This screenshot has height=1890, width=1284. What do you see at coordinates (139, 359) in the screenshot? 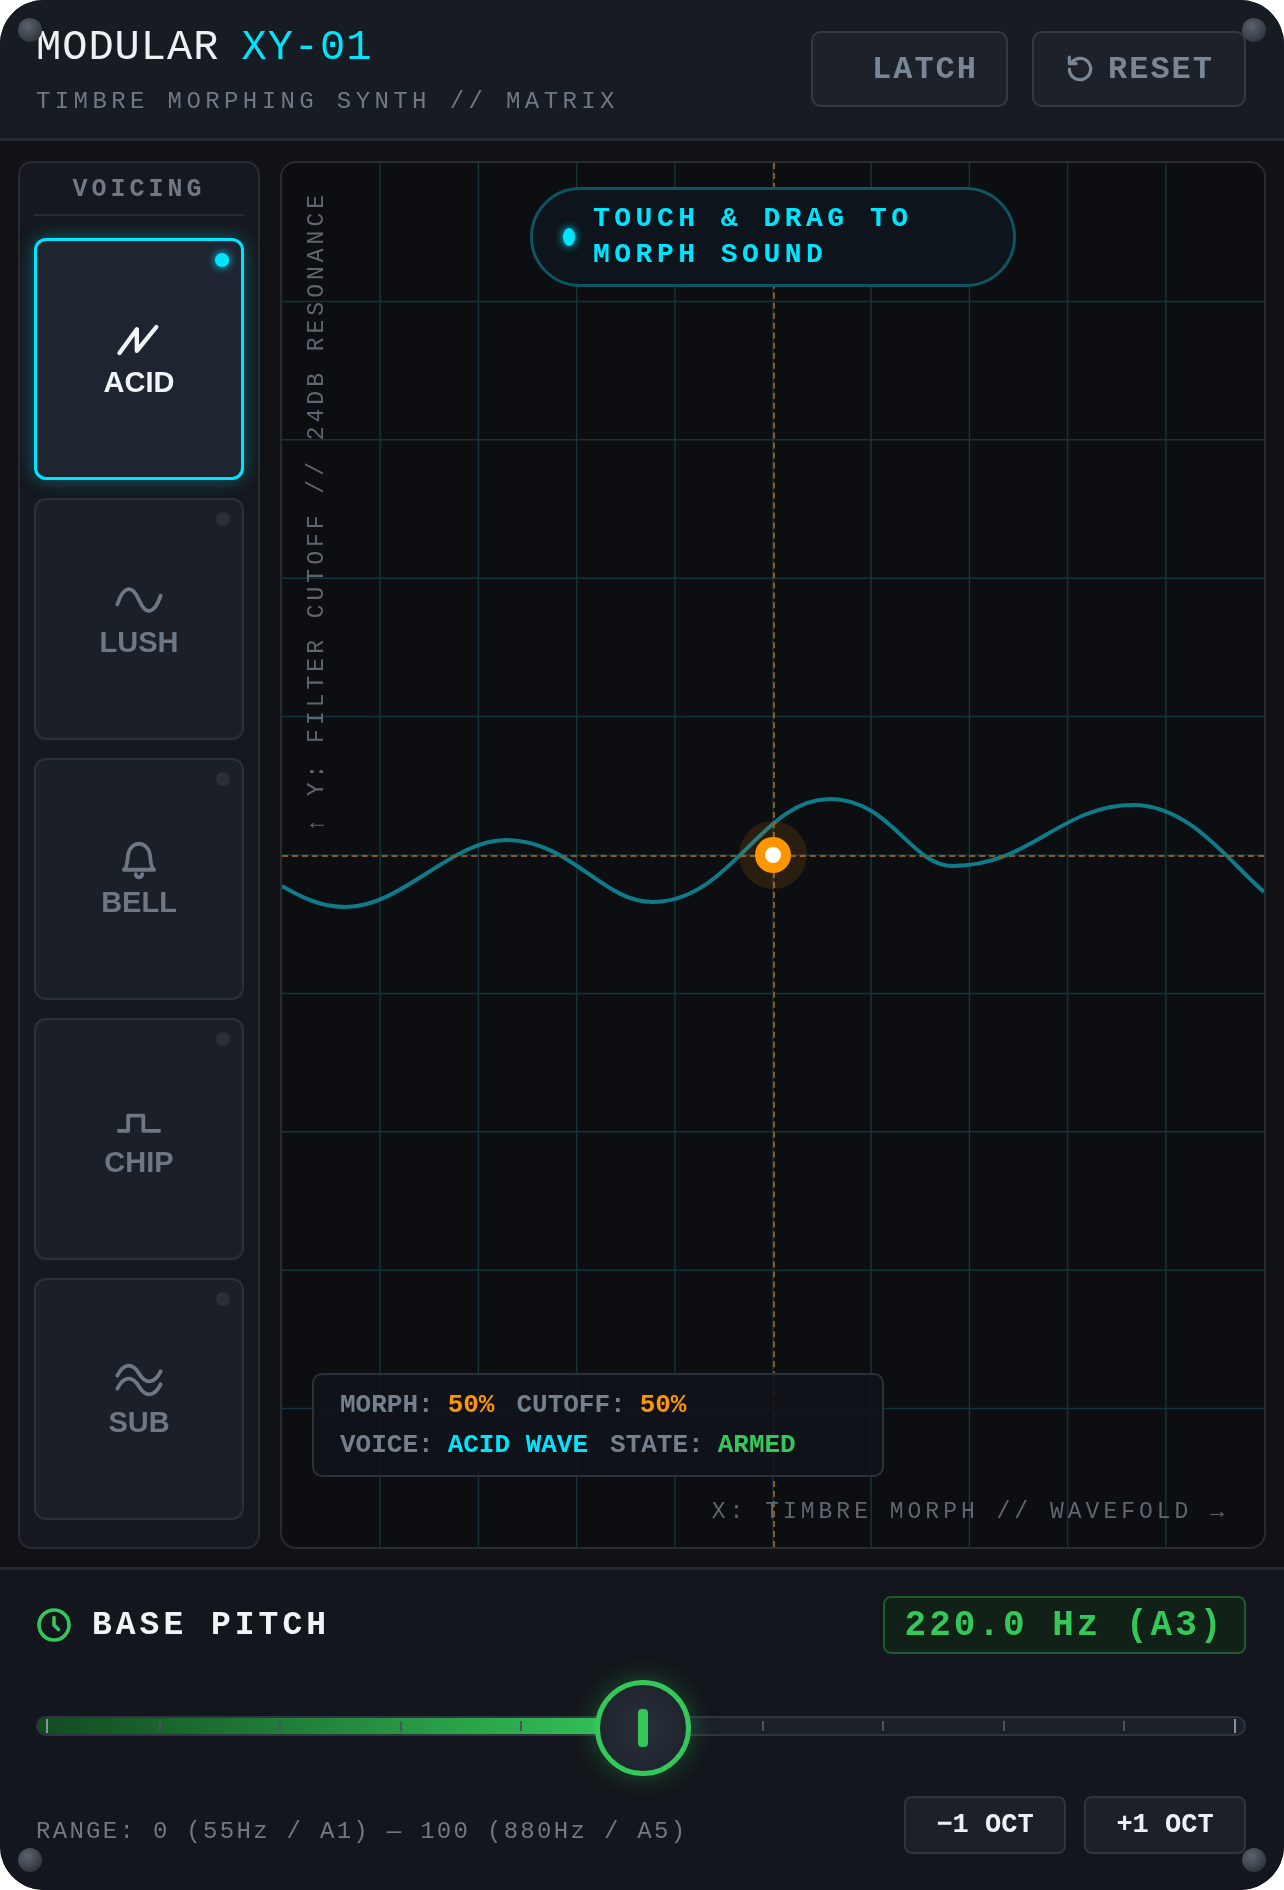
I see `voice-button: ACID` at bounding box center [139, 359].